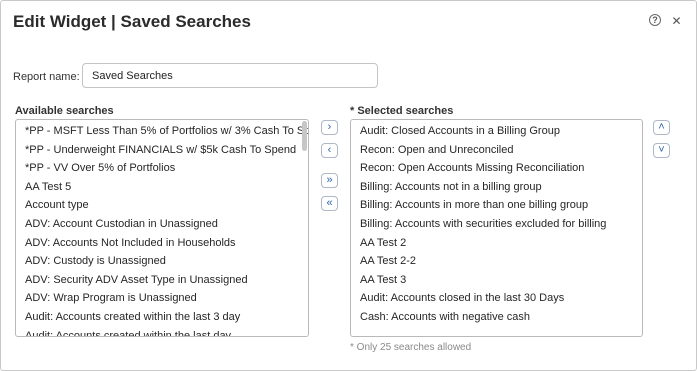 This screenshot has height=371, width=697. Describe the element at coordinates (496, 150) in the screenshot. I see `list-item: Recon: Open and Unreconciled` at that location.